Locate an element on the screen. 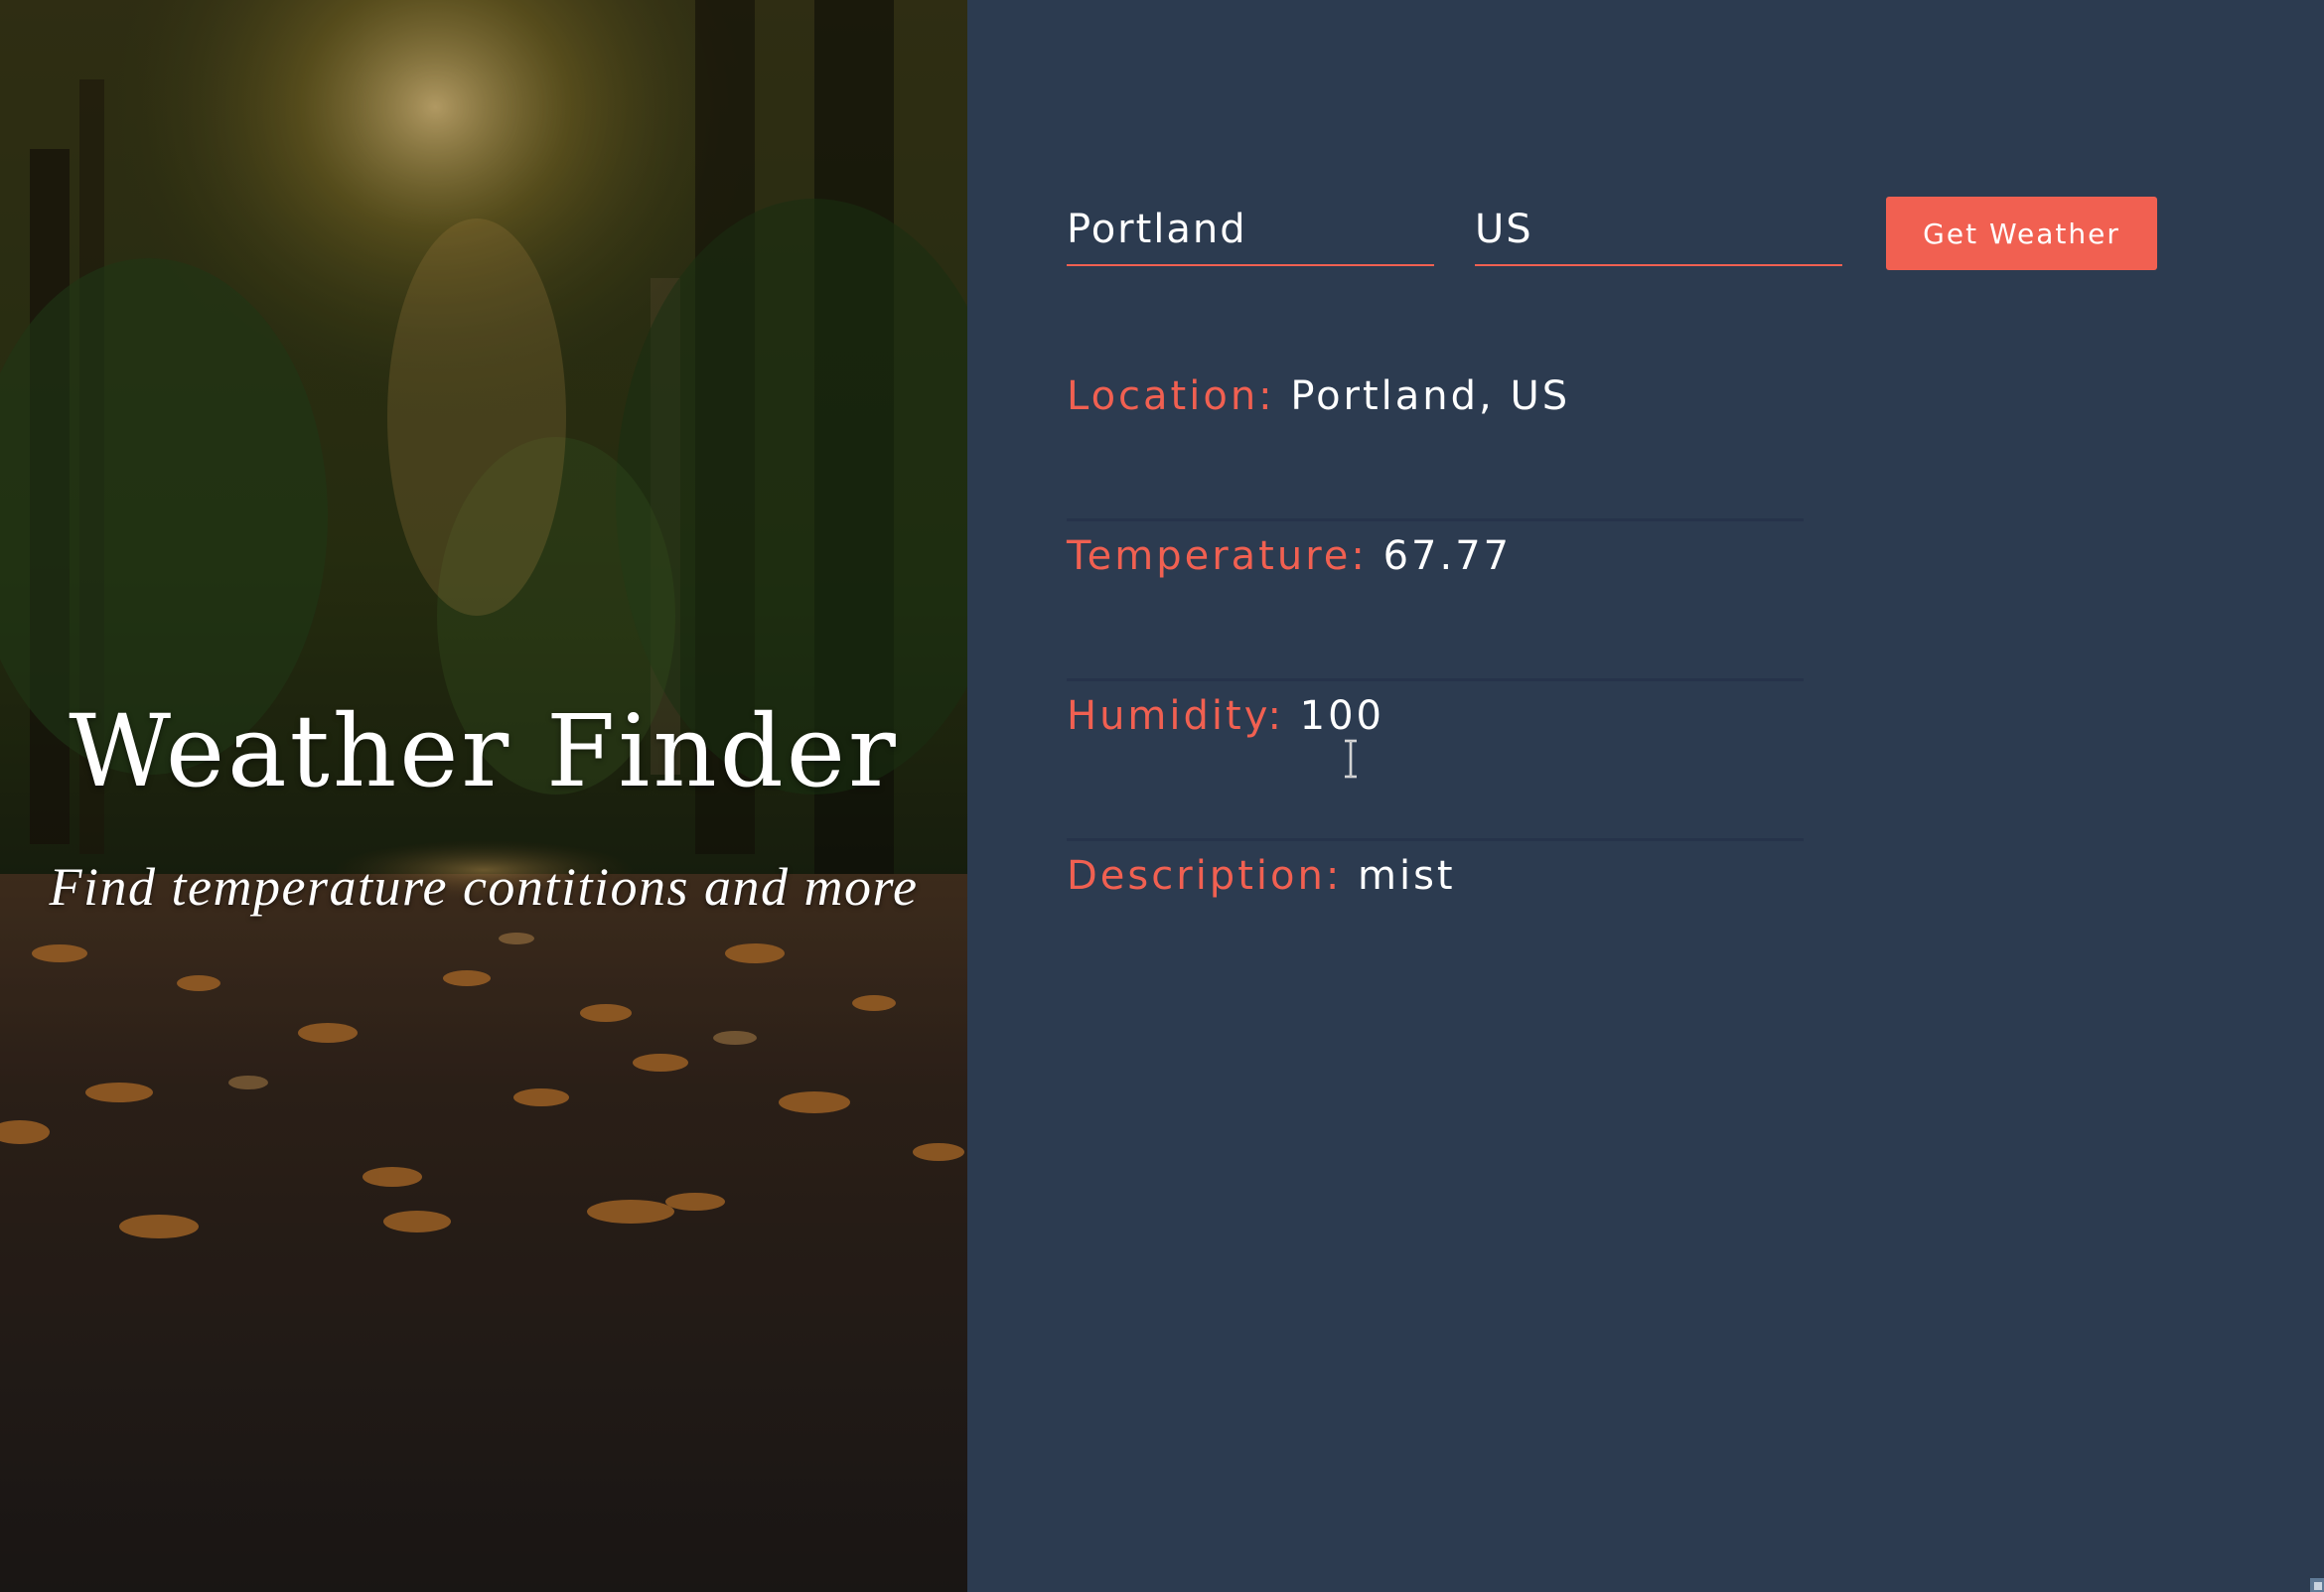 This screenshot has width=2324, height=1592. description-value: mist is located at coordinates (1407, 876).